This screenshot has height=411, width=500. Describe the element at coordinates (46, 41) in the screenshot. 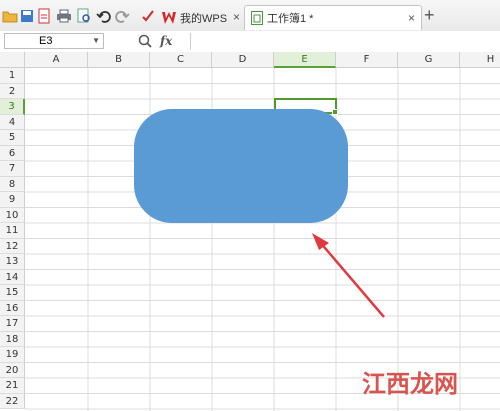

I see `name-box-value: E3` at that location.